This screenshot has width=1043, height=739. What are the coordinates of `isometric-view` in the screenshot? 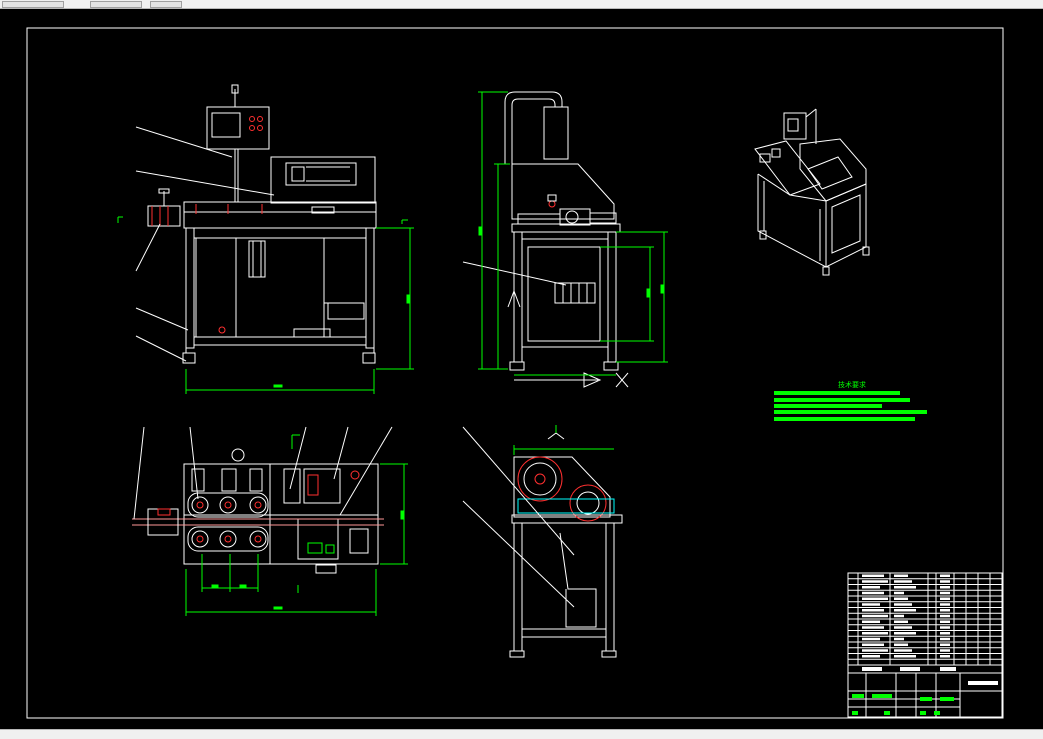 It's located at (812, 192).